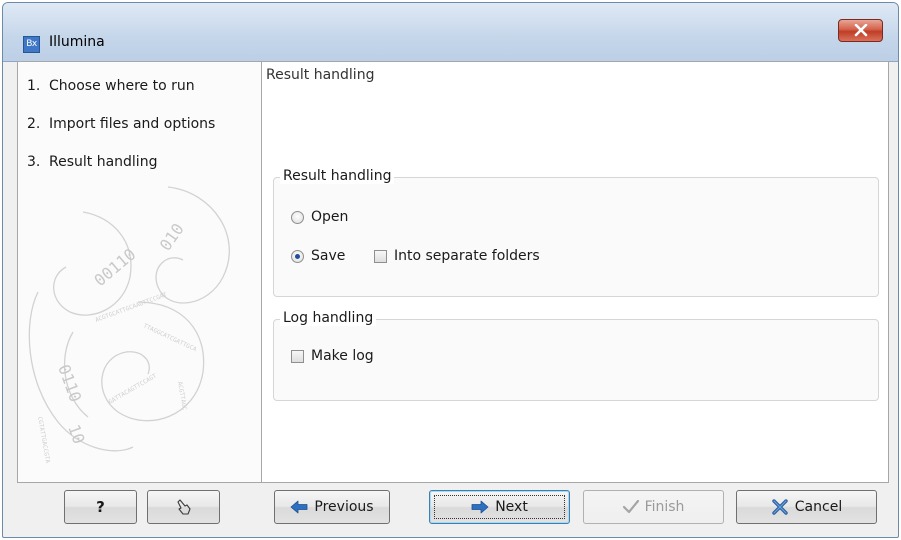 This screenshot has height=540, width=901. Describe the element at coordinates (111, 86) in the screenshot. I see `step-item-choose-where-to-run: 1. Choose where to run` at that location.